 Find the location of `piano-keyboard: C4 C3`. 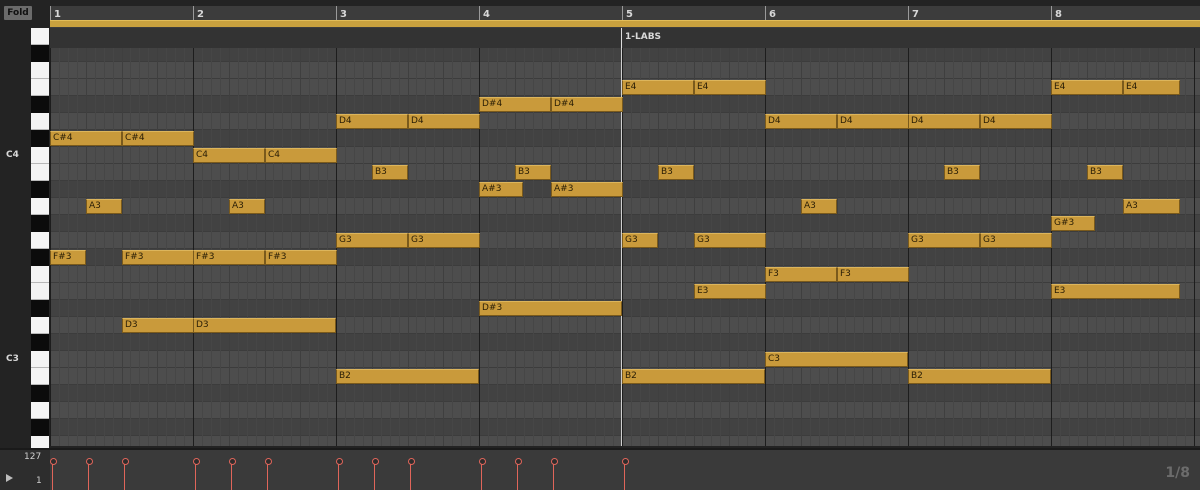

piano-keyboard: C4 C3 is located at coordinates (25, 257).